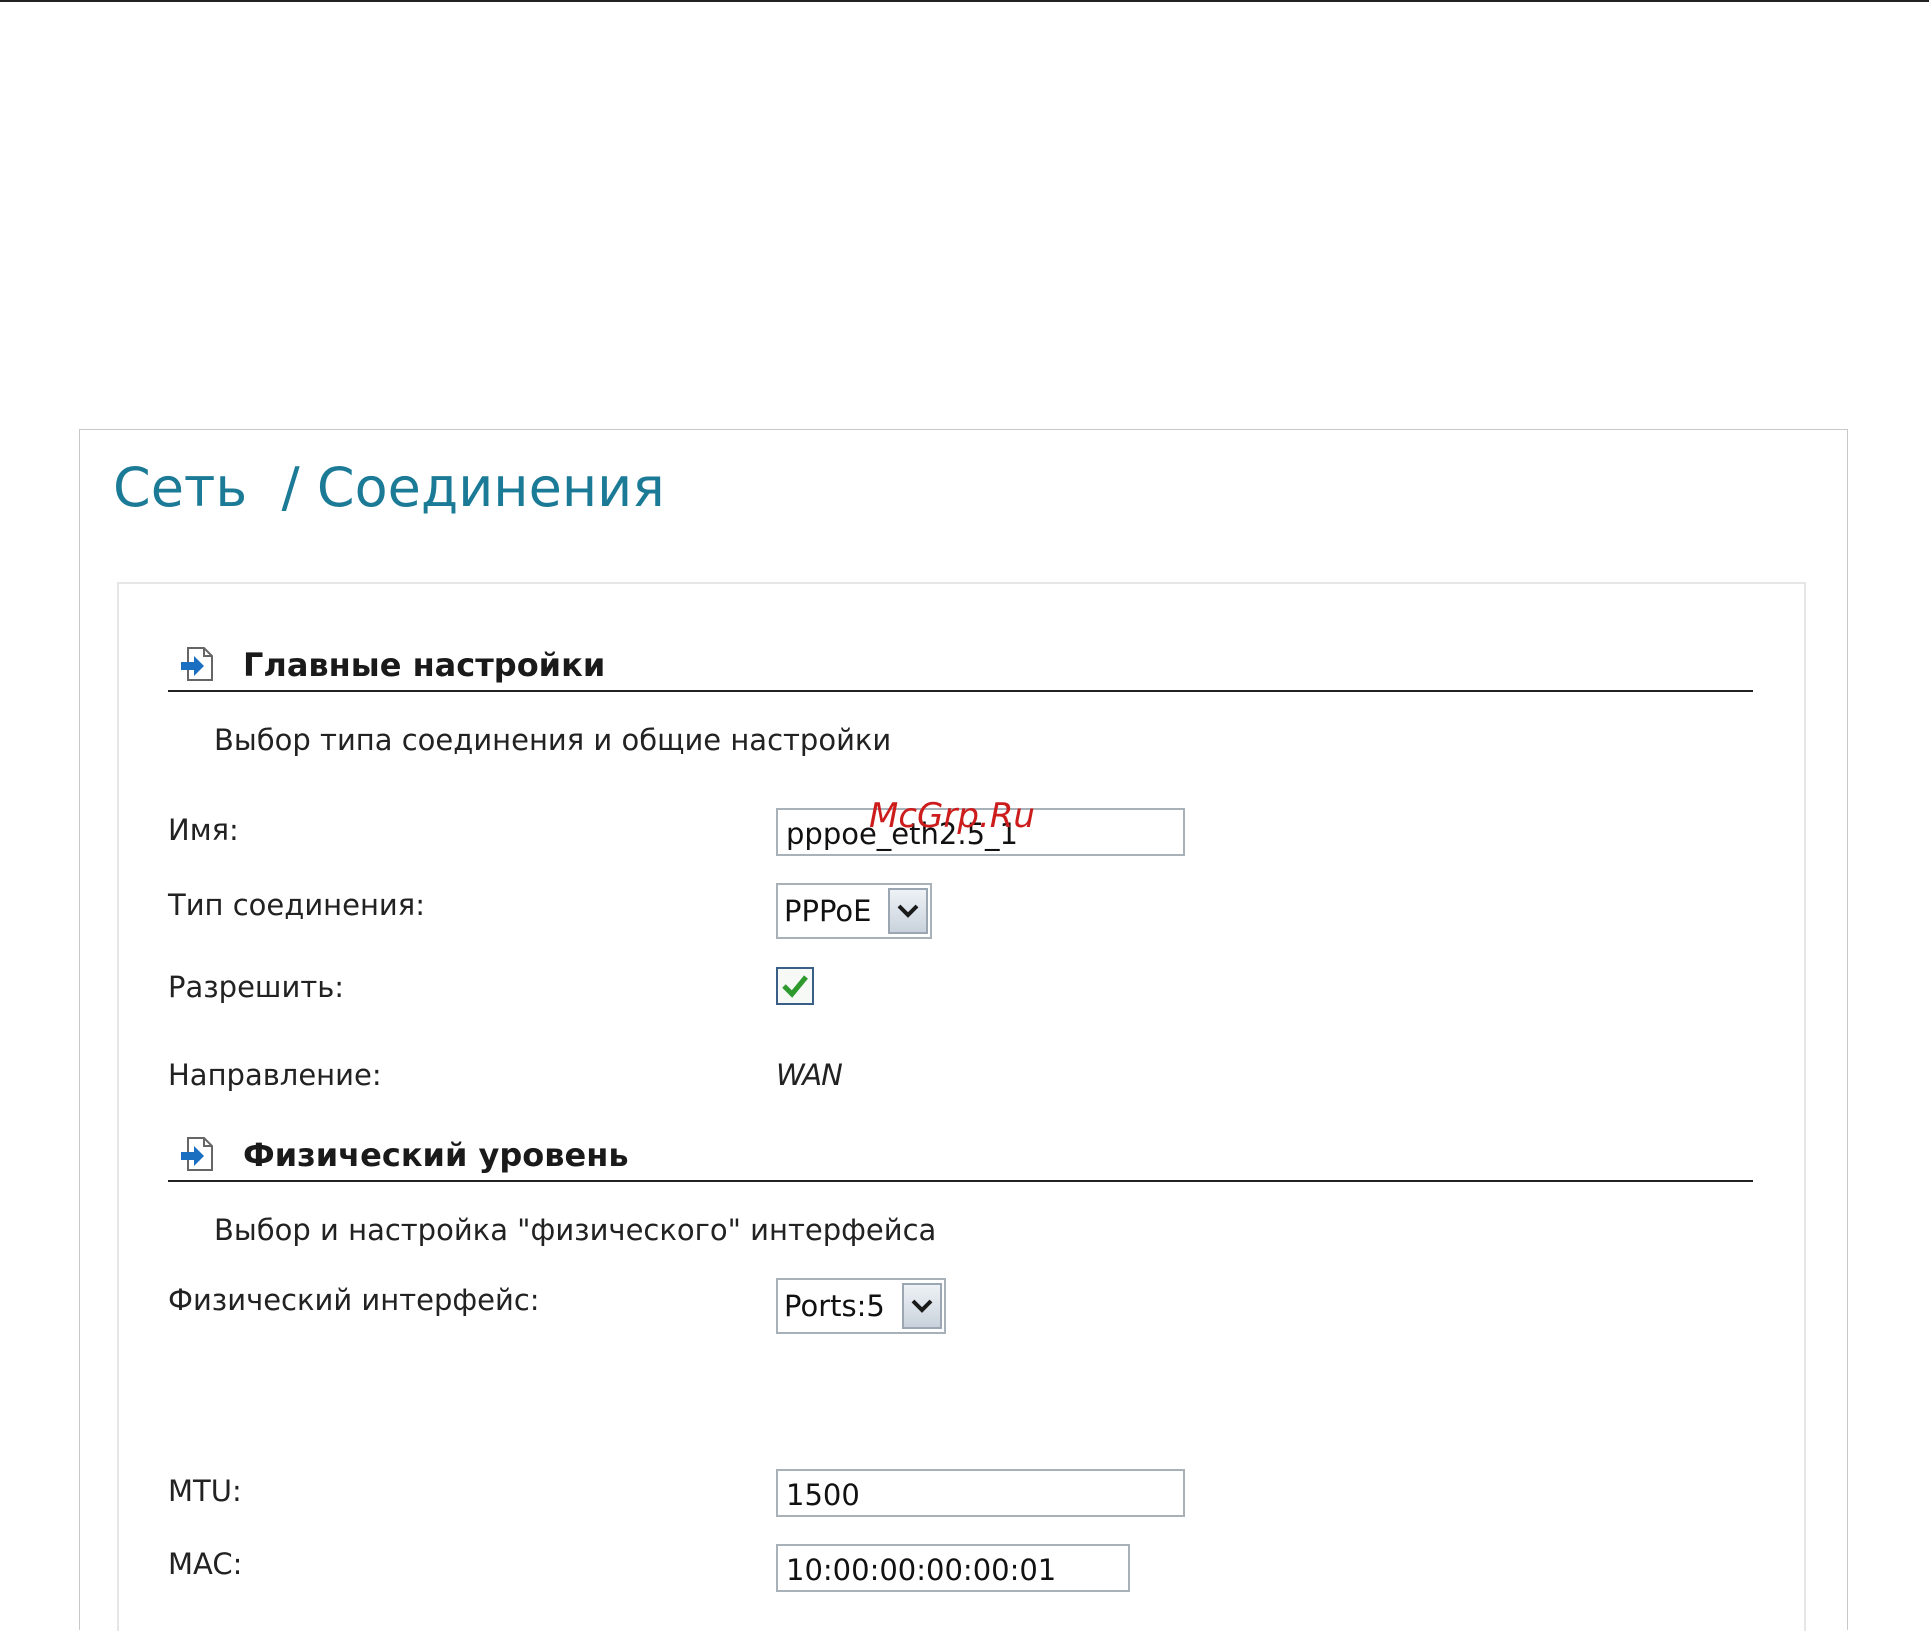 This screenshot has height=1631, width=1929. What do you see at coordinates (553, 740) in the screenshot?
I see `section-desc-main: Выбор типа соединения и общие настройки` at bounding box center [553, 740].